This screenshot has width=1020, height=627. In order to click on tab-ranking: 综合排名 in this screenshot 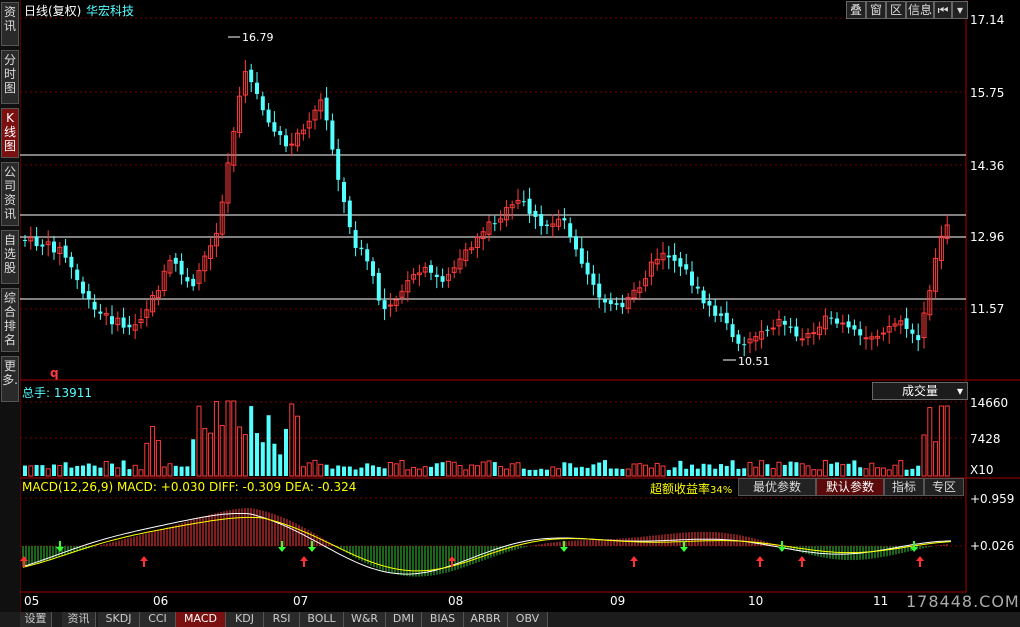, I will do `click(10, 320)`.